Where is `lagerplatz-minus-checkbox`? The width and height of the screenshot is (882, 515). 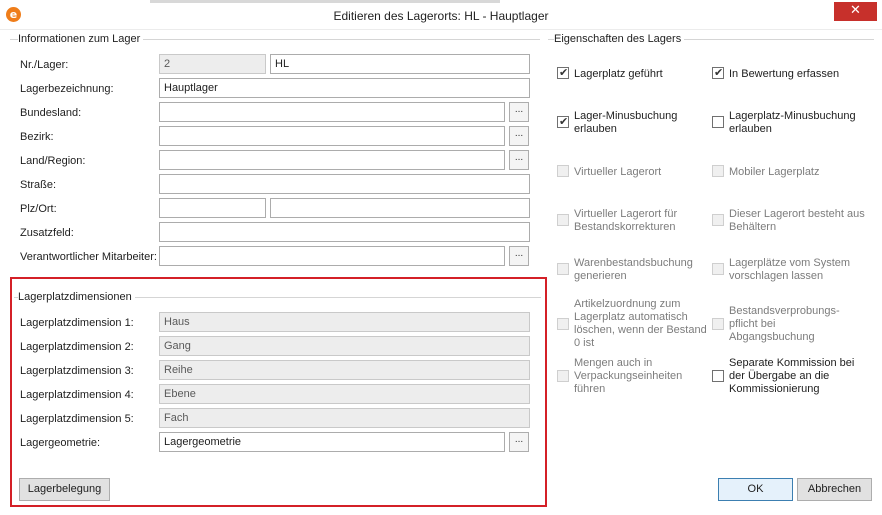
lagerplatz-minus-checkbox is located at coordinates (718, 122).